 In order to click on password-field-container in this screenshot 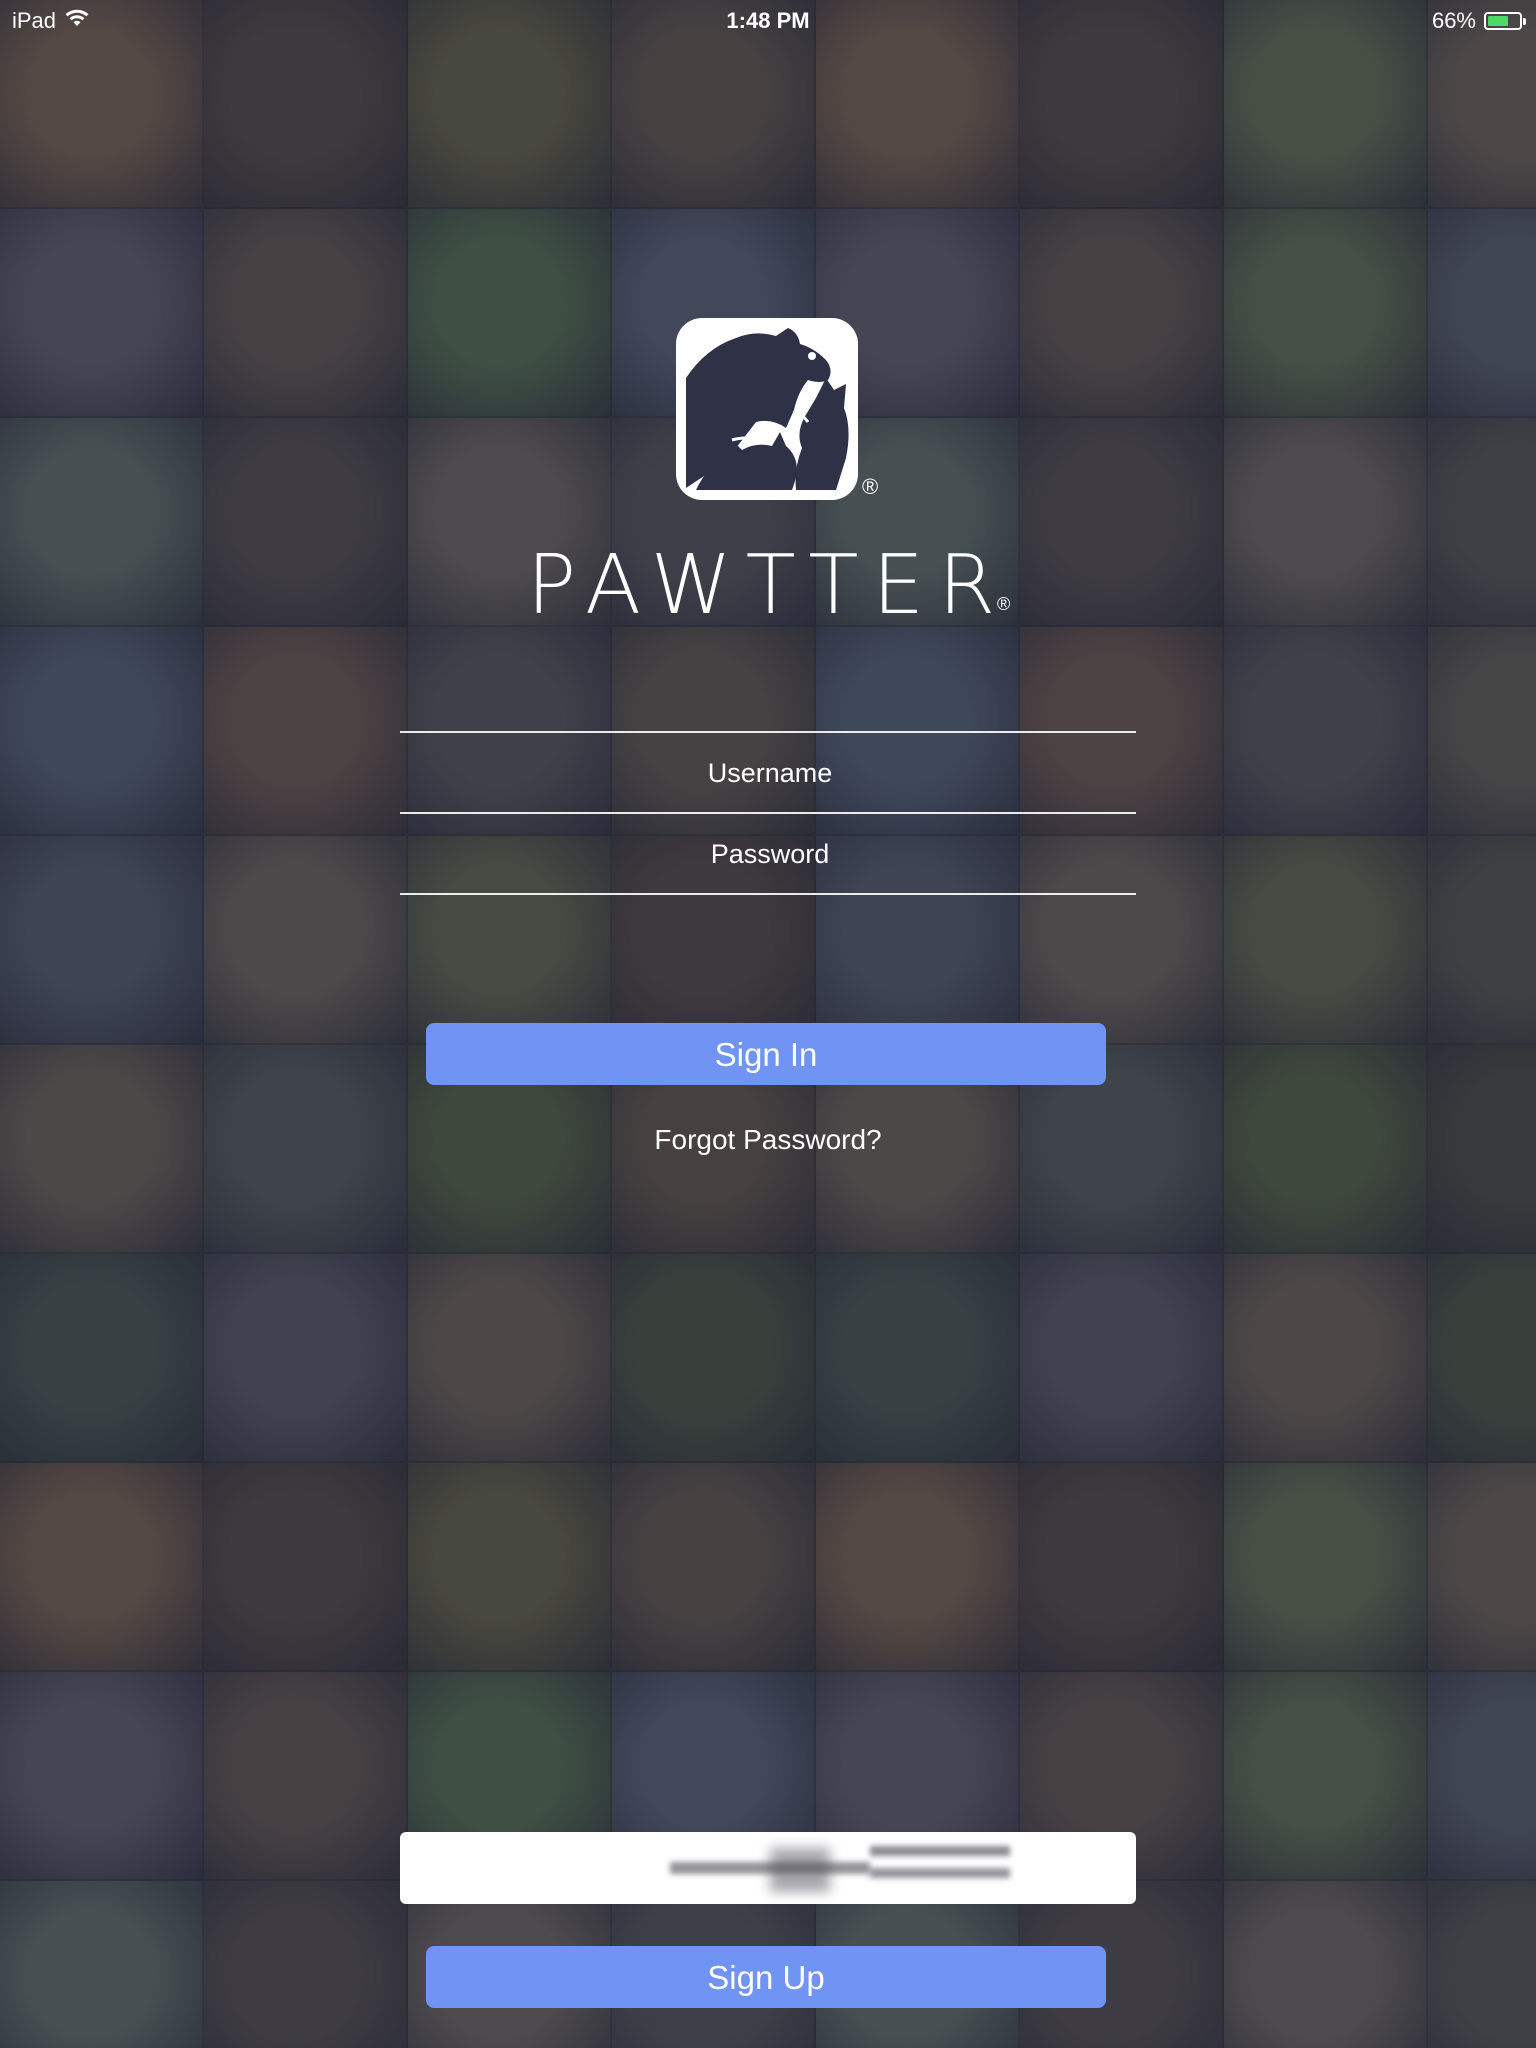, I will do `click(770, 853)`.